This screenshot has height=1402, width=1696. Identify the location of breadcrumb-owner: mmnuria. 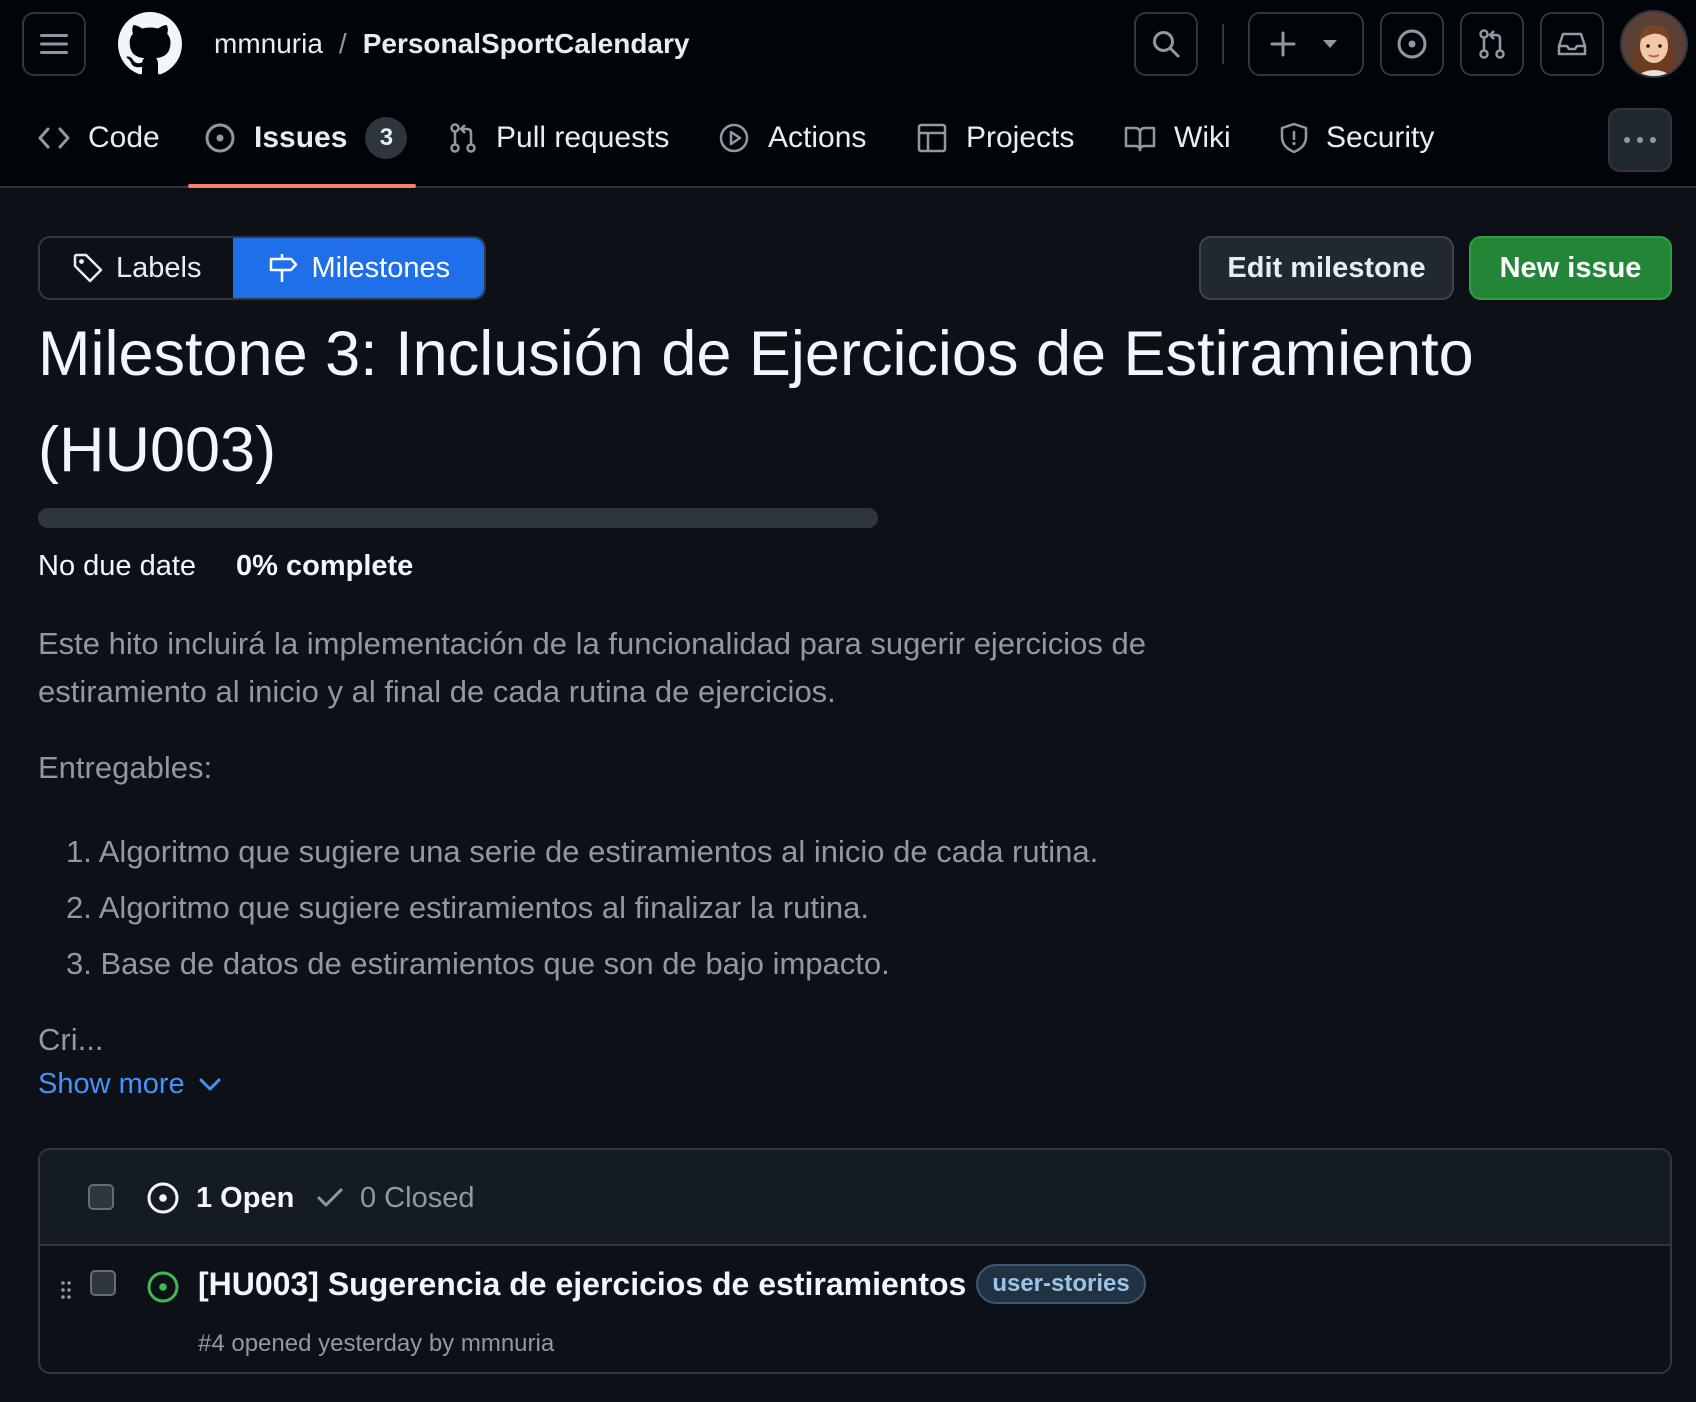
(268, 44).